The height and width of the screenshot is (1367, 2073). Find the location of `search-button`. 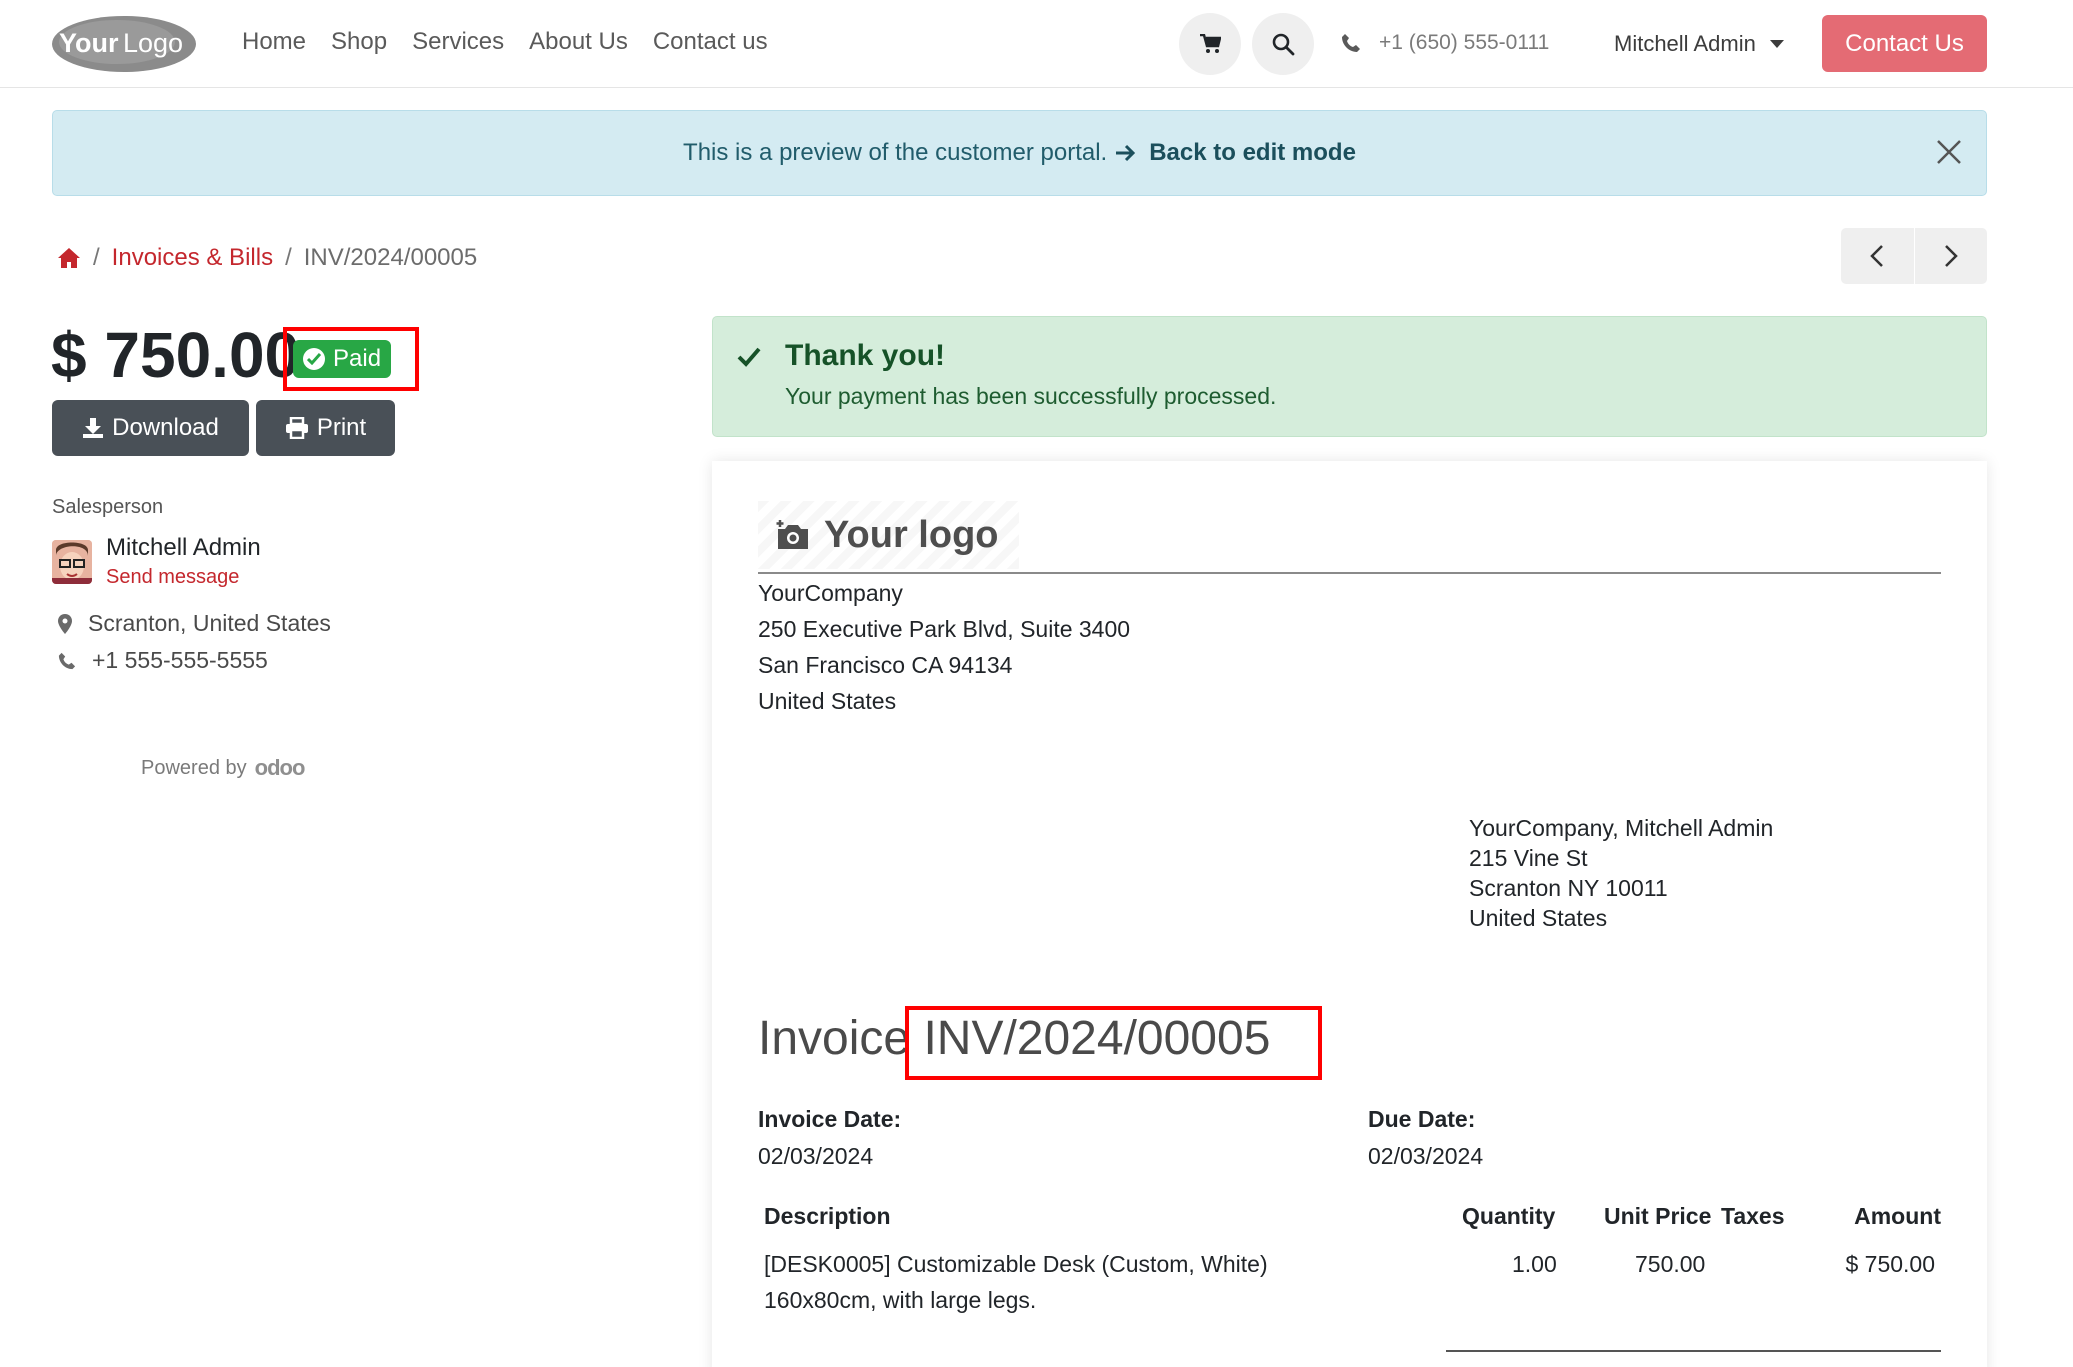

search-button is located at coordinates (1283, 44).